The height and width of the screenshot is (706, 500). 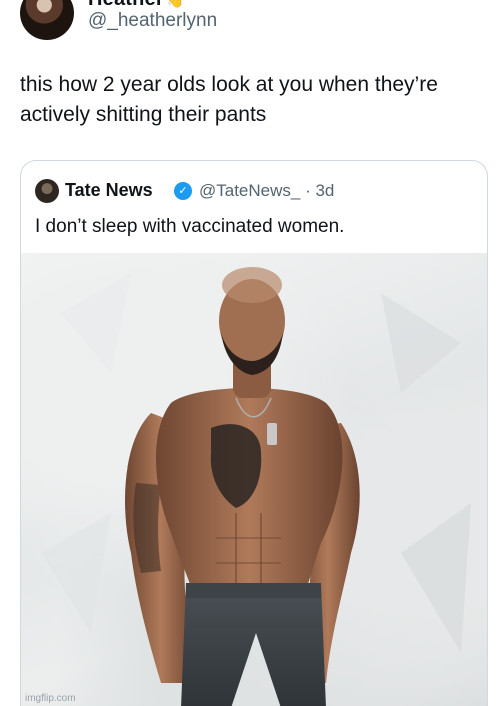 What do you see at coordinates (126, 5) in the screenshot?
I see `author-name-text: Heather` at bounding box center [126, 5].